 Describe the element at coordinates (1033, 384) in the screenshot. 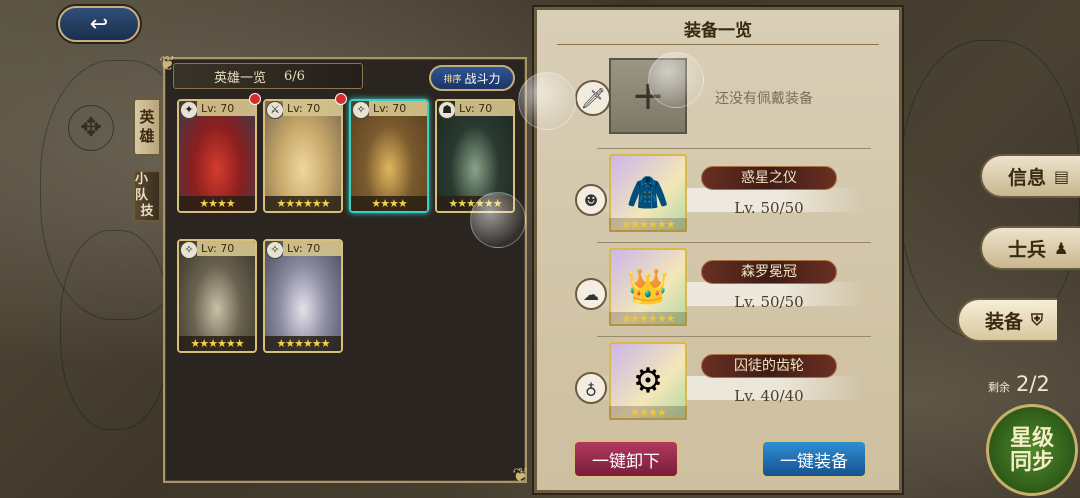

I see `remaining-value: 2/2` at that location.